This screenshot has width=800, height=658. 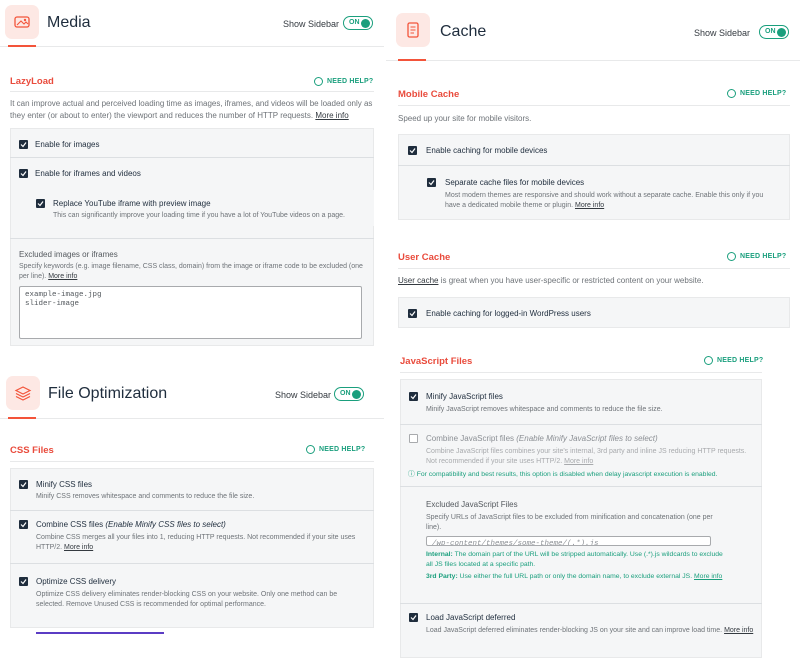 I want to click on checkbox-defer-js, so click(x=413, y=617).